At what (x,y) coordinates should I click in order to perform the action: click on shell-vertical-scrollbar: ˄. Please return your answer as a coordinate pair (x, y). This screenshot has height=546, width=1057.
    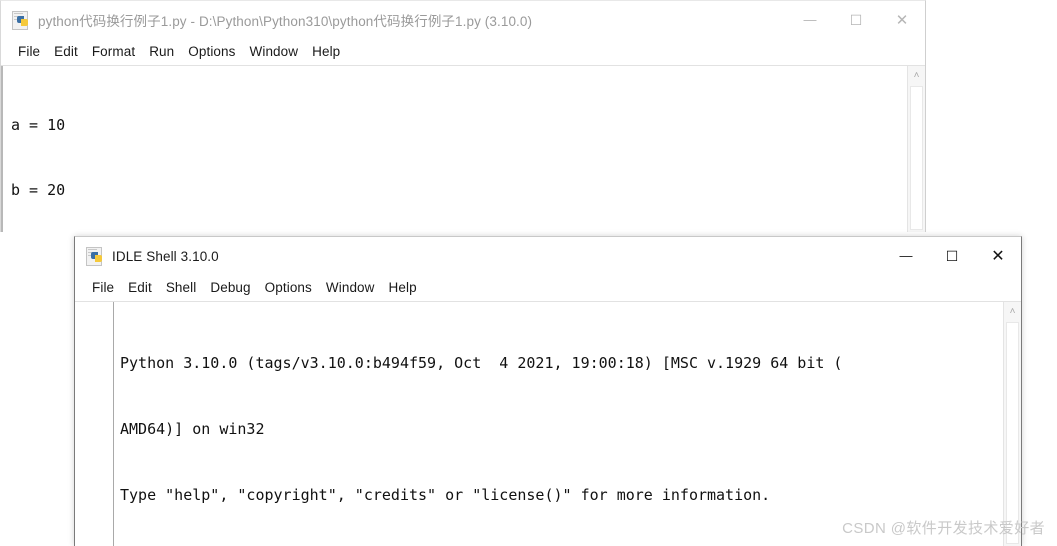
    Looking at the image, I should click on (1012, 424).